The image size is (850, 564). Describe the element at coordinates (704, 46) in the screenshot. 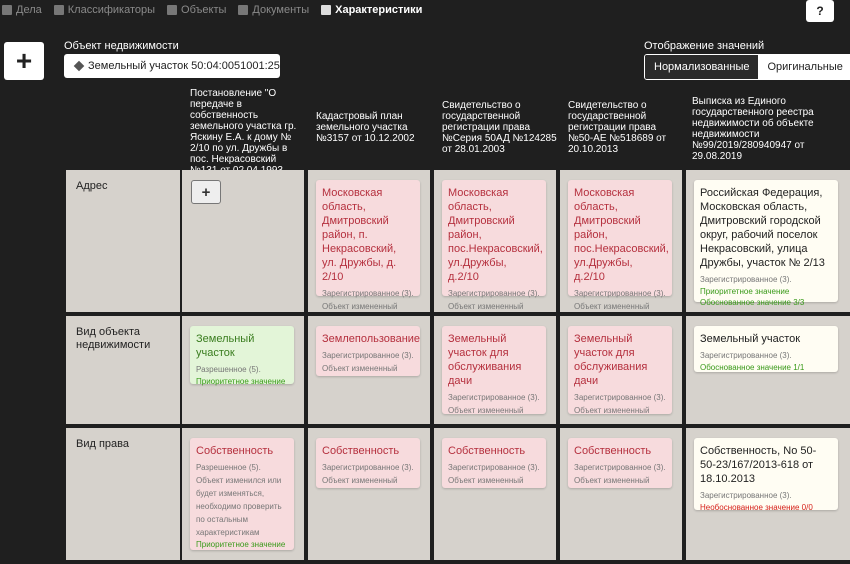

I see `display-mode-label: Отображение значений` at that location.